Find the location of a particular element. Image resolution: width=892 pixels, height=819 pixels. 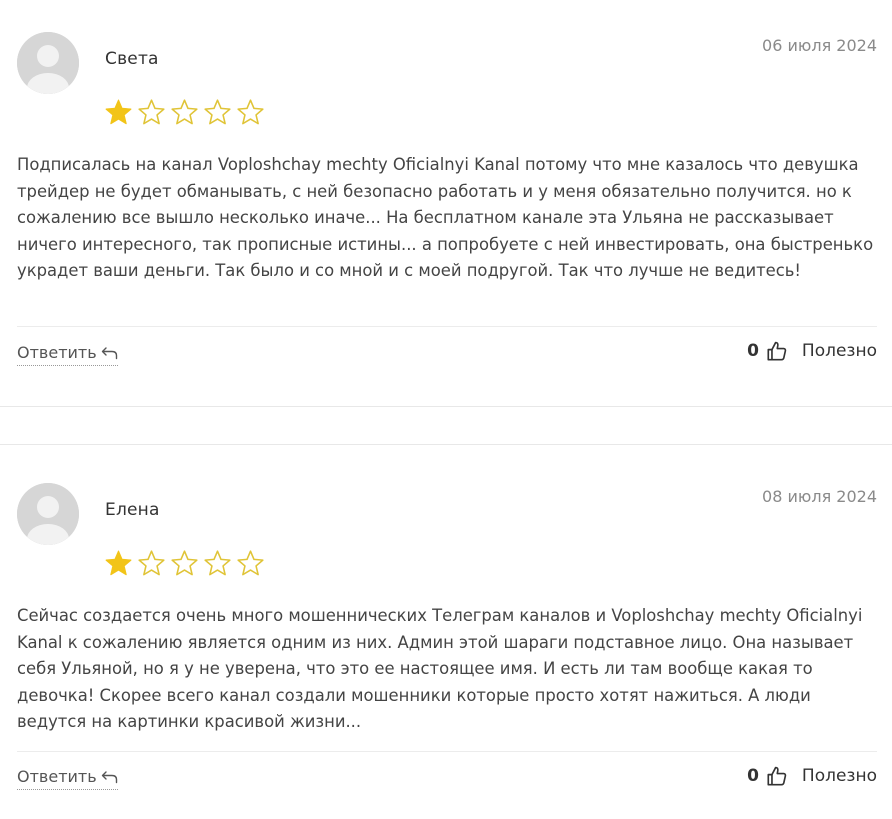

review-date: 08 июля 2024 is located at coordinates (819, 496).